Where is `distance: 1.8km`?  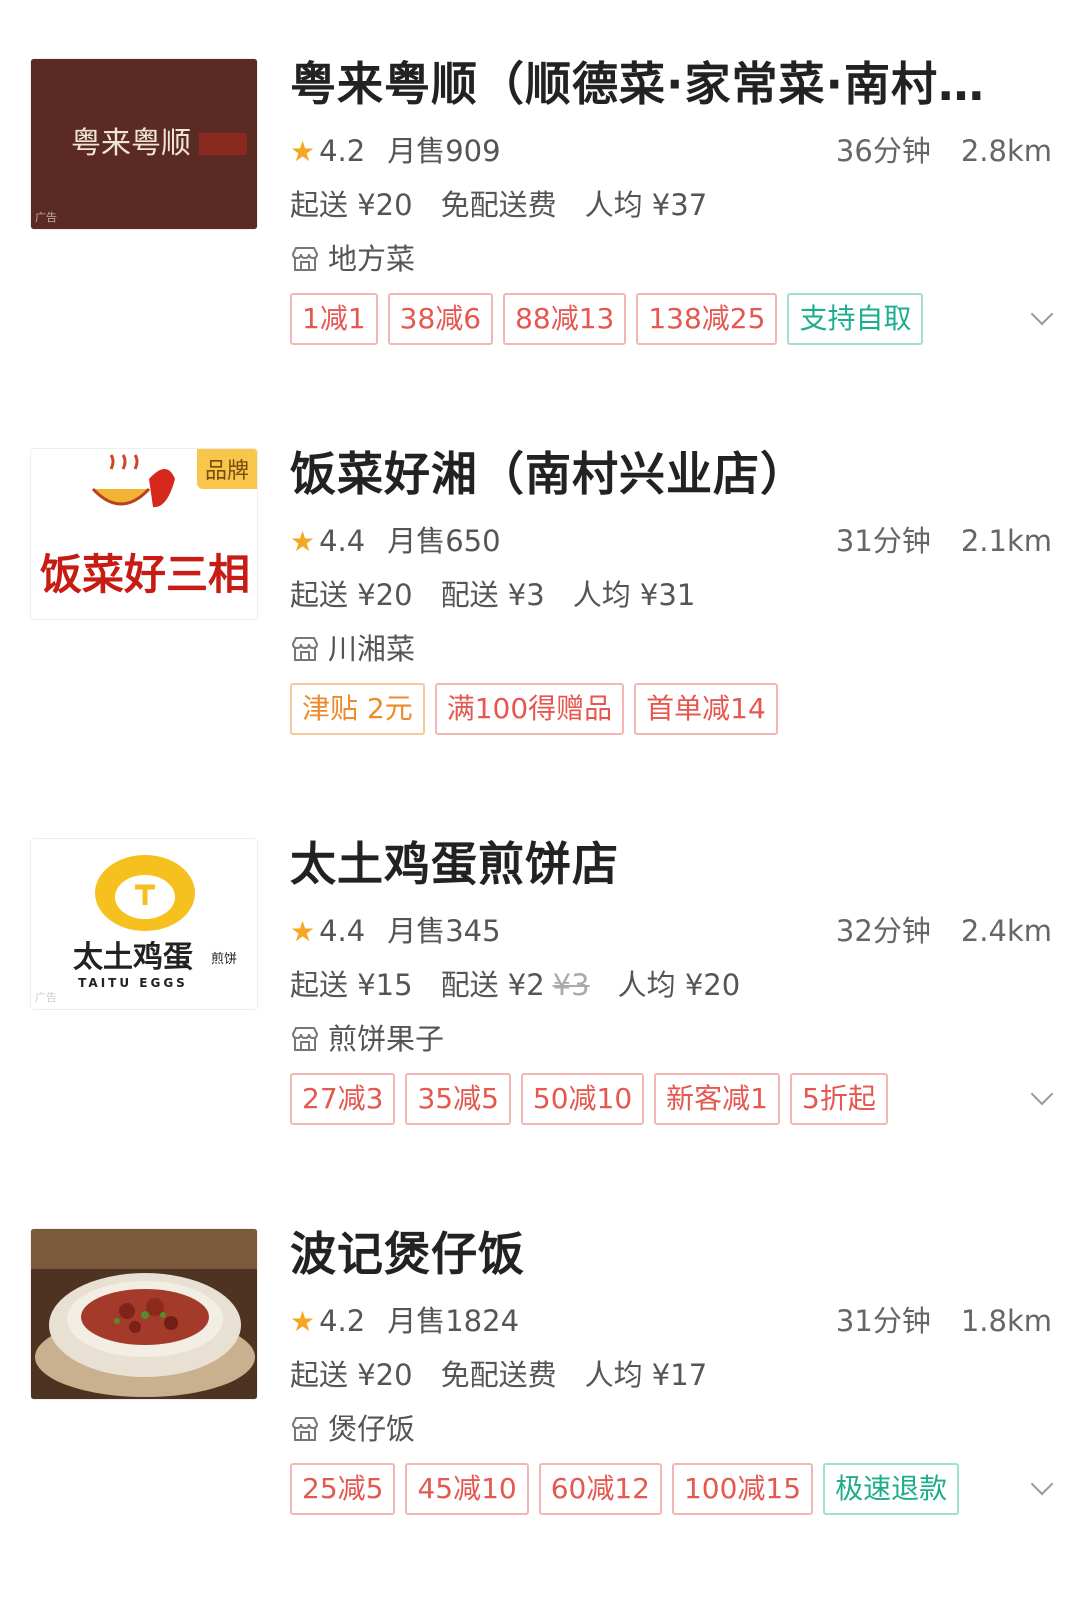 distance: 1.8km is located at coordinates (1006, 1321).